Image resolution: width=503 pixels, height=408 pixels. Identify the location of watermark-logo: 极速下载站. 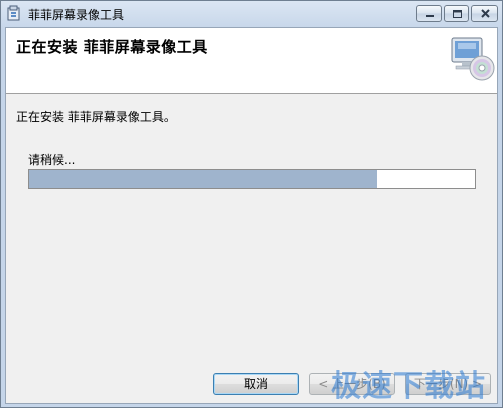
(408, 386).